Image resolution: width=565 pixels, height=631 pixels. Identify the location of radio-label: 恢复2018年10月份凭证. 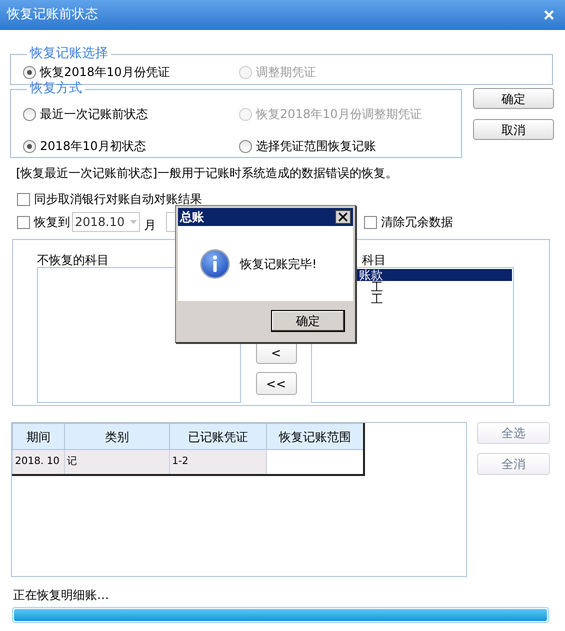
(105, 72).